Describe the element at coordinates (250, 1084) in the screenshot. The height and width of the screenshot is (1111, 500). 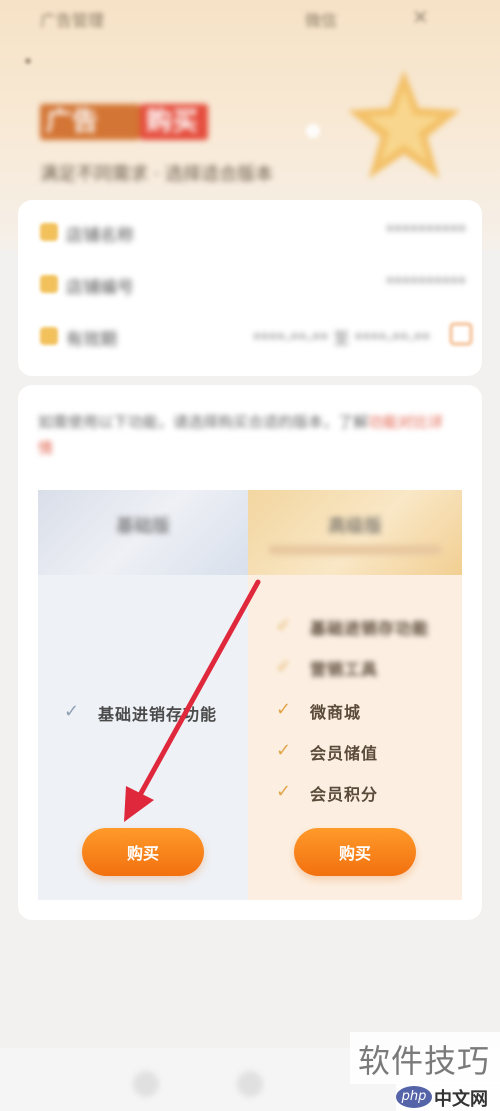
I see `nav-home-icon` at that location.